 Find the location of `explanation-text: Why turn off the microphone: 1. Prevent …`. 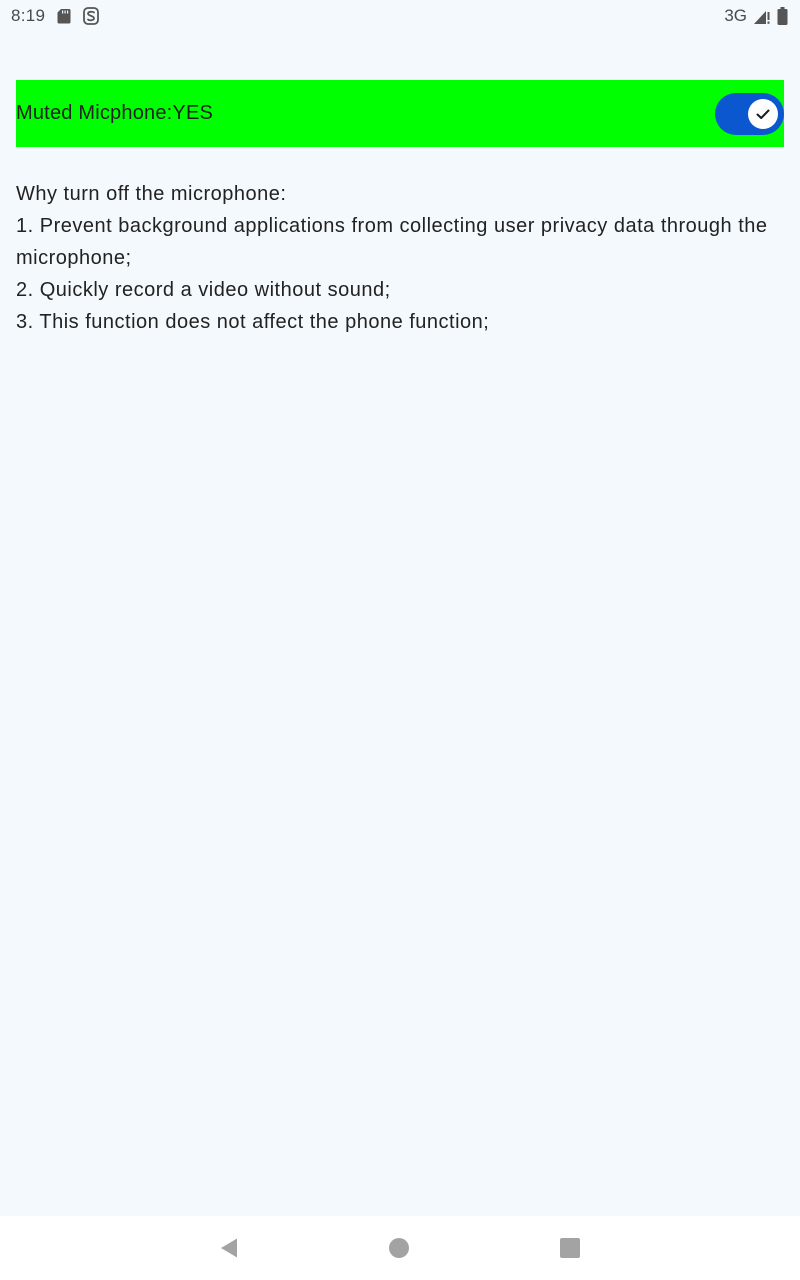

explanation-text: Why turn off the microphone: 1. Prevent … is located at coordinates (402, 258).